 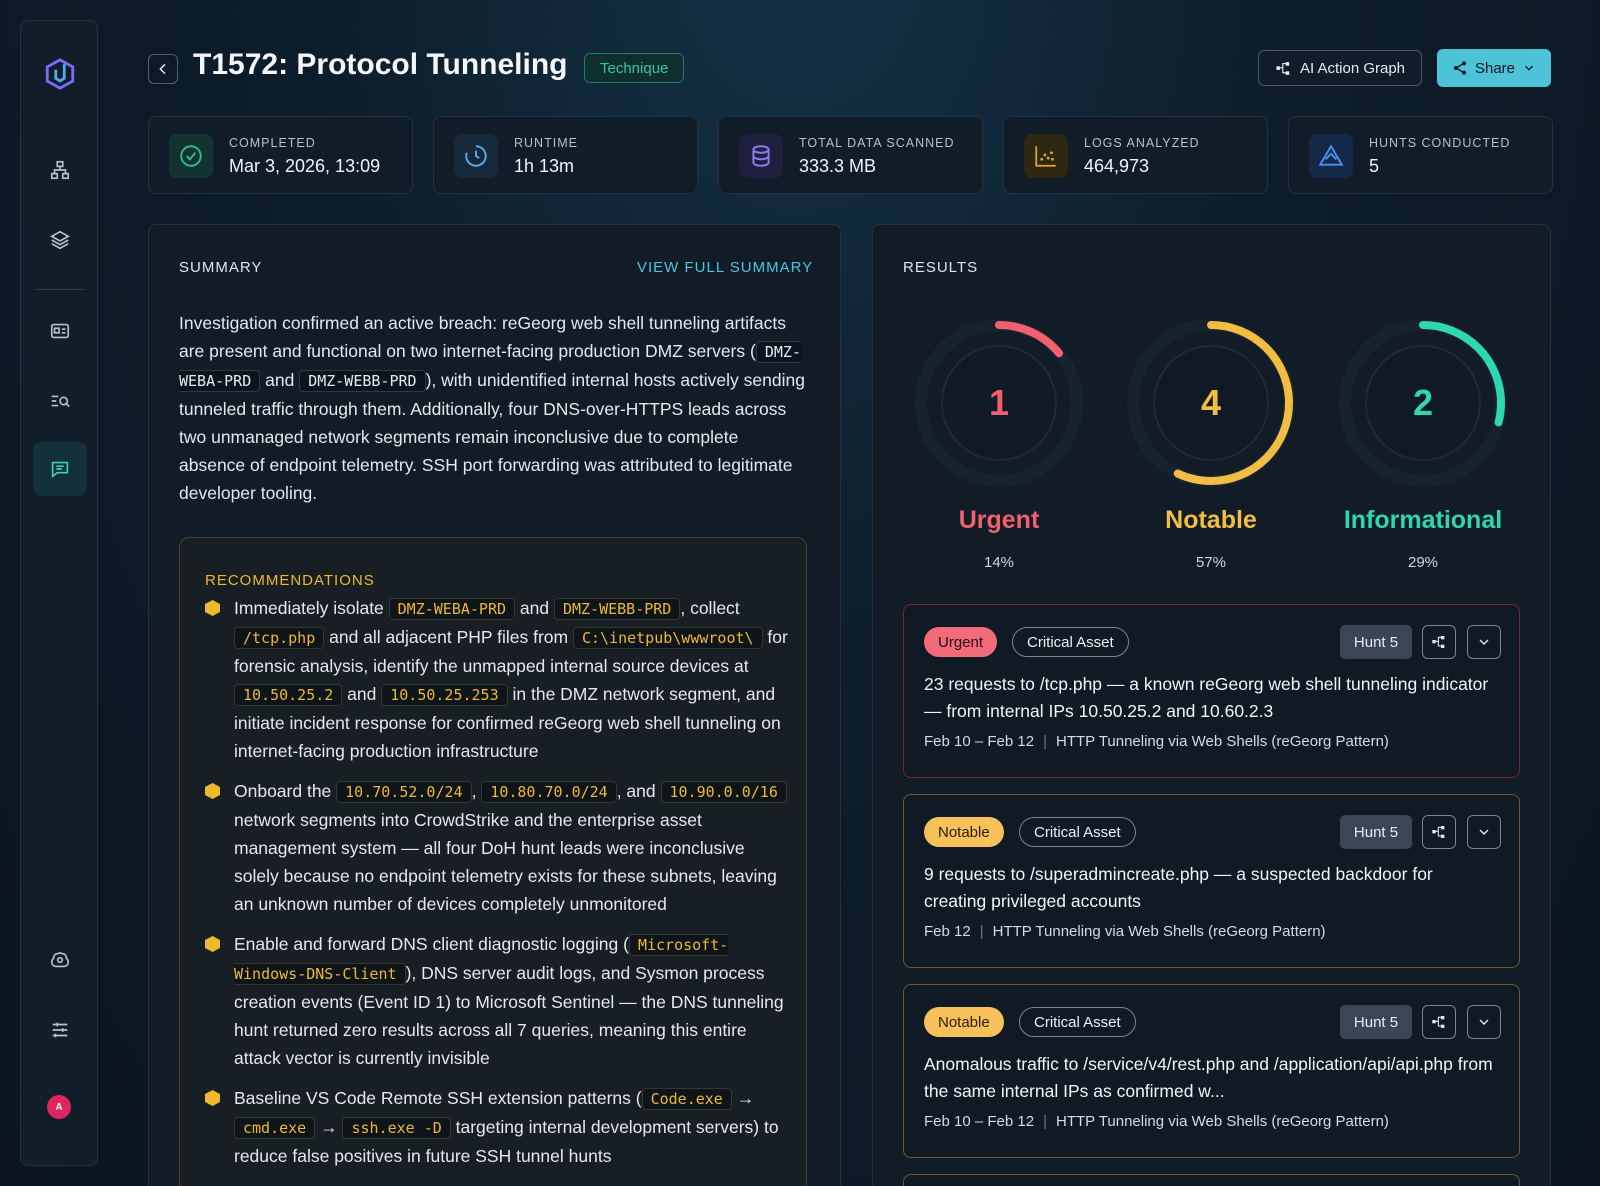 What do you see at coordinates (1423, 562) in the screenshot?
I see `gauge-percent: 29%` at bounding box center [1423, 562].